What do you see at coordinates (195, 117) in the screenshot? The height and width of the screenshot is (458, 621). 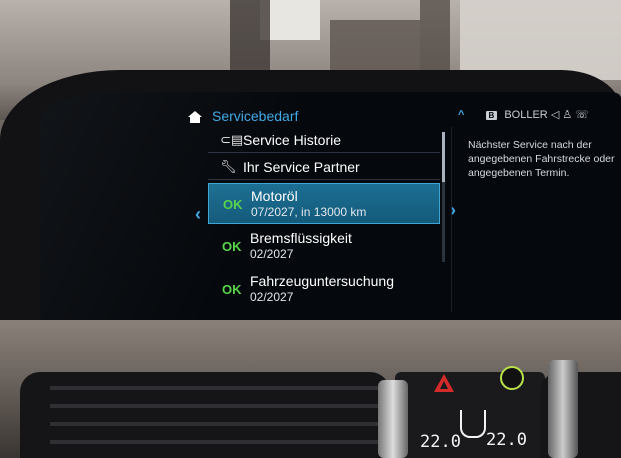 I see `home-icon` at bounding box center [195, 117].